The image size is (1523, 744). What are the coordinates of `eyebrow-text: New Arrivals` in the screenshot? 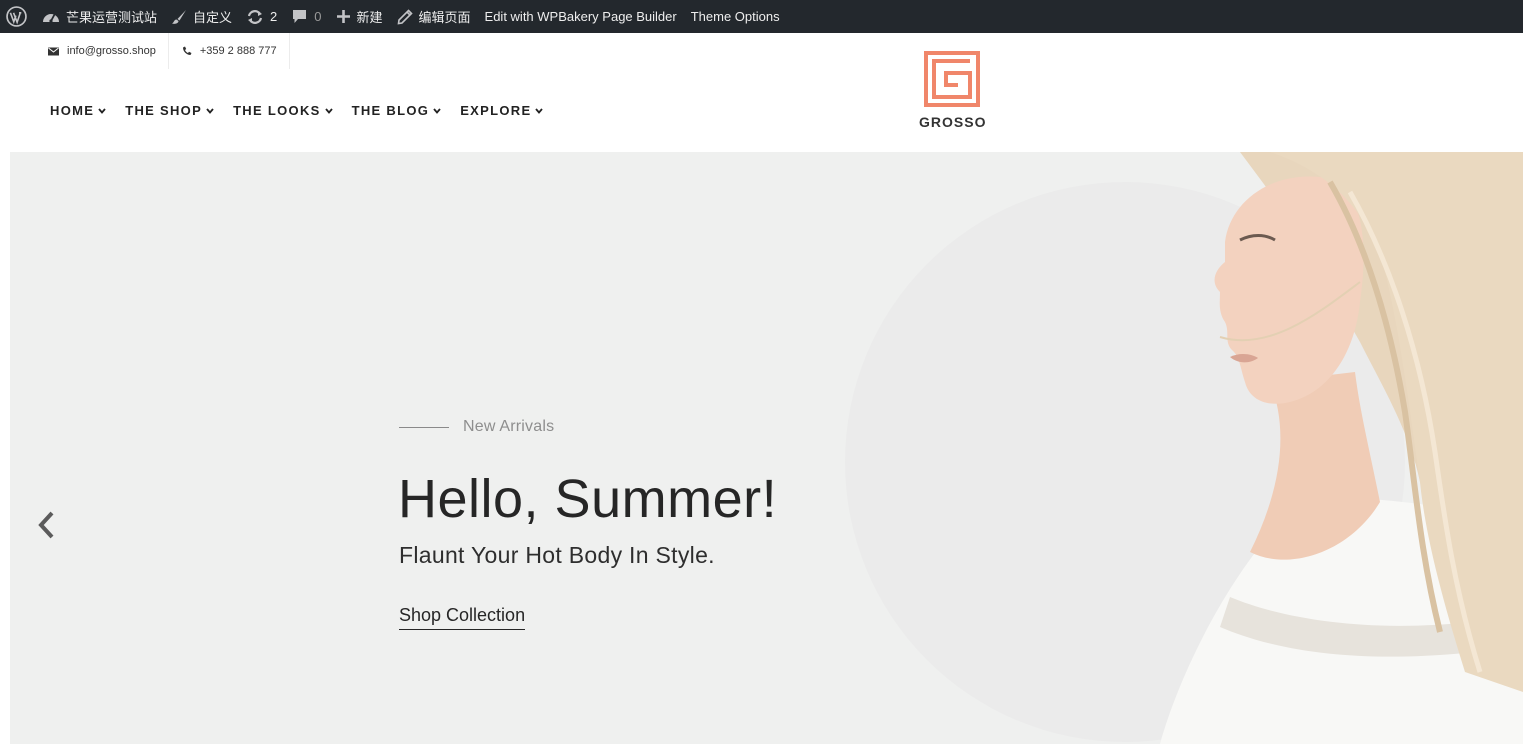 It's located at (509, 426).